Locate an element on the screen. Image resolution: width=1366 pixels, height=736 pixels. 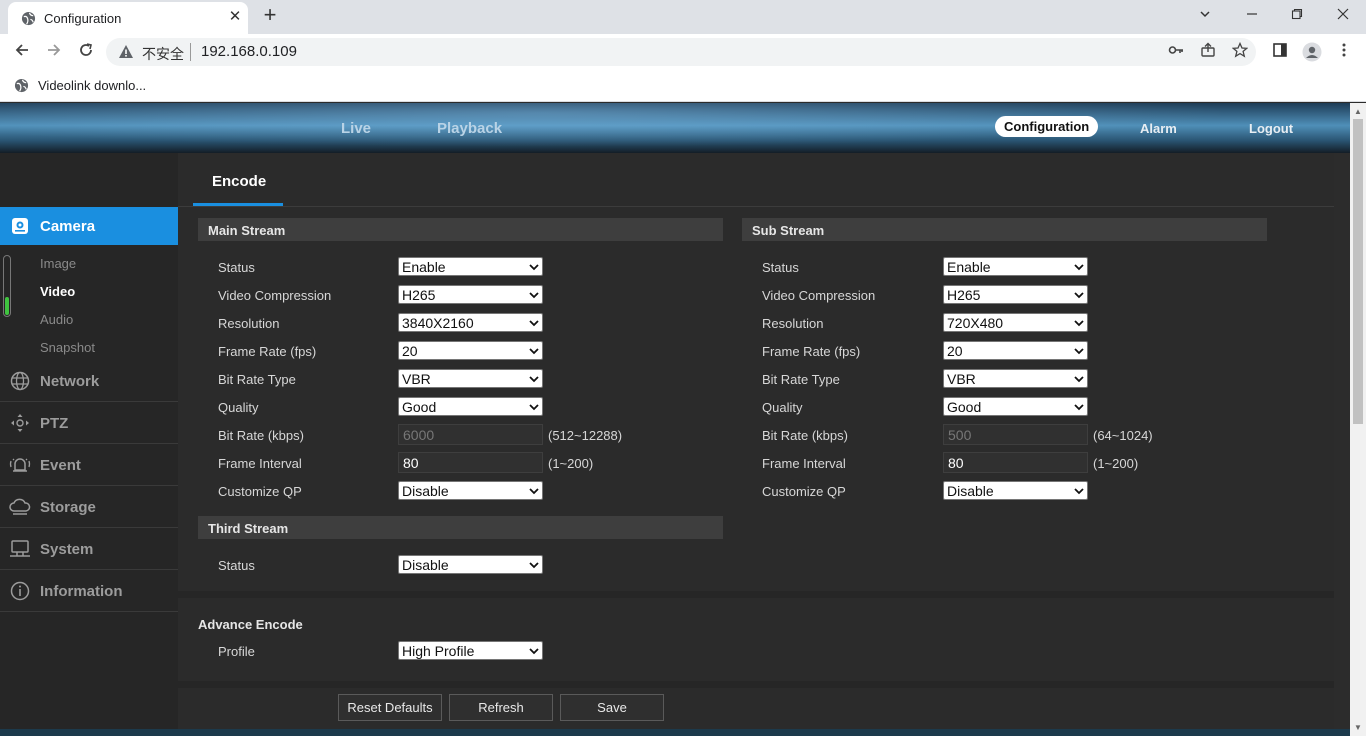
sub-quality-select: Good is located at coordinates (1015, 406).